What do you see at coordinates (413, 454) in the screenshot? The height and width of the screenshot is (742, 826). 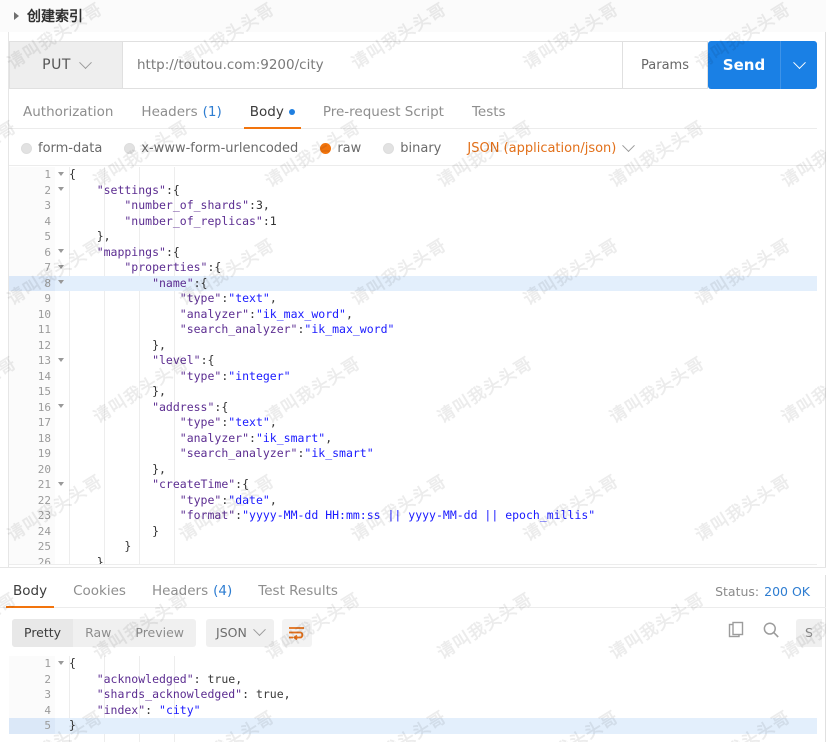 I see `code-line: 19 "search_analyzer":"ik_smart"` at bounding box center [413, 454].